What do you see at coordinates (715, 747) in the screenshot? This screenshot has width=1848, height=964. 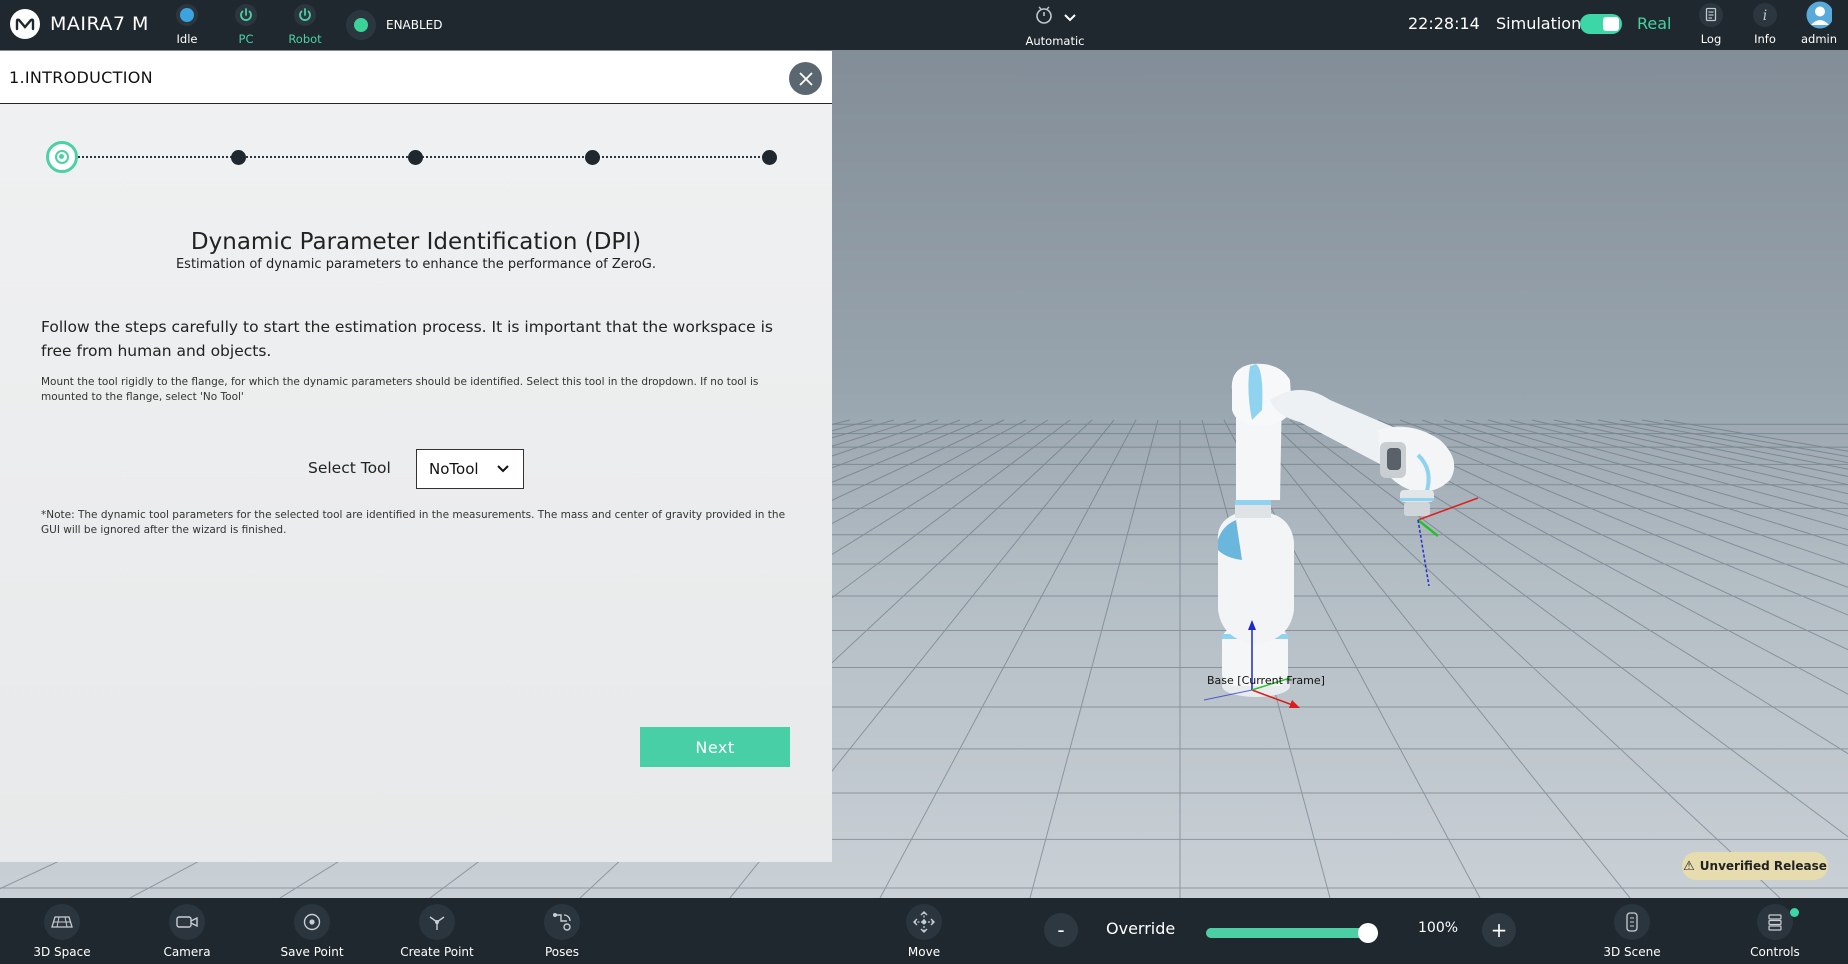 I see `next-button: Next` at bounding box center [715, 747].